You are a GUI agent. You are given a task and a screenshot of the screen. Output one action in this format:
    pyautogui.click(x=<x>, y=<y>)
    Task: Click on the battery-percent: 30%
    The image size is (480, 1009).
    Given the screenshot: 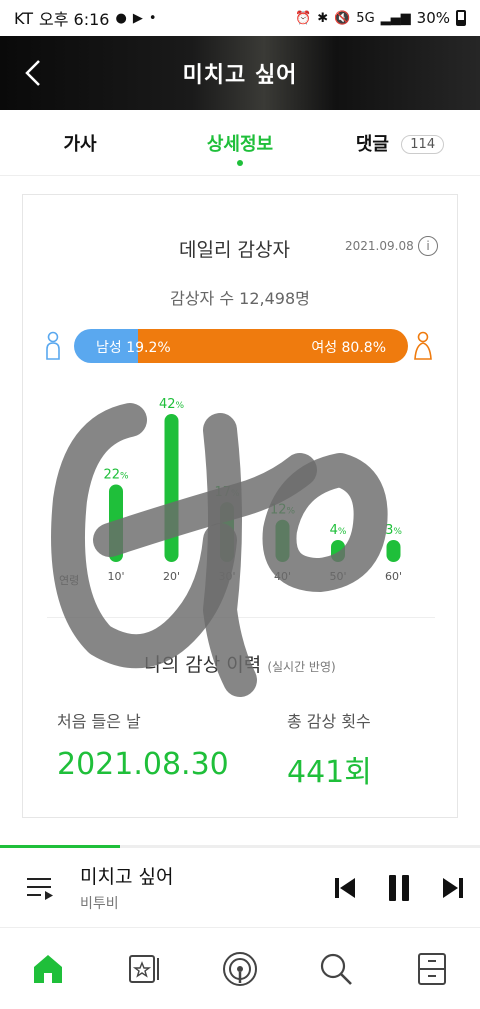 What is the action you would take?
    pyautogui.click(x=433, y=18)
    